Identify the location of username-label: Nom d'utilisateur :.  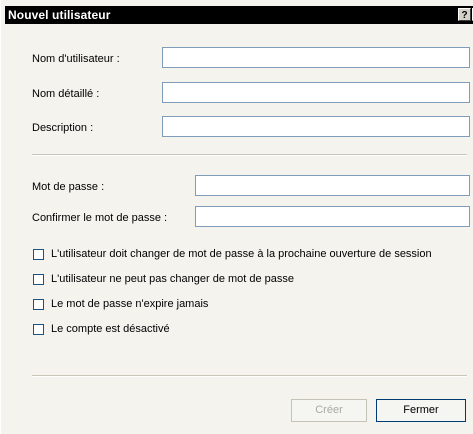
(76, 59).